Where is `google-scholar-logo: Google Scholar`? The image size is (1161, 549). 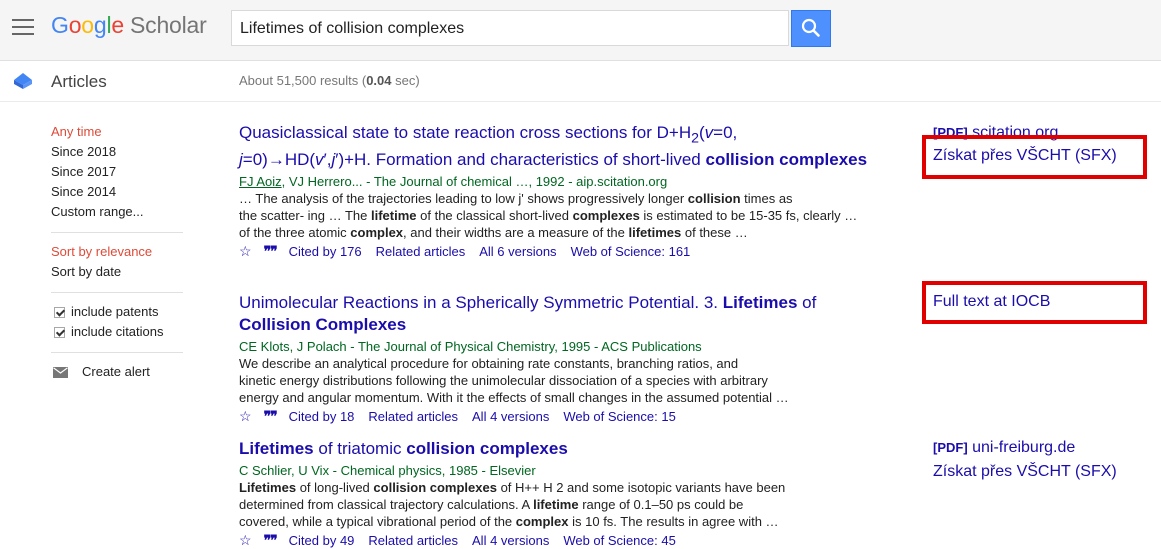 google-scholar-logo: Google Scholar is located at coordinates (129, 25).